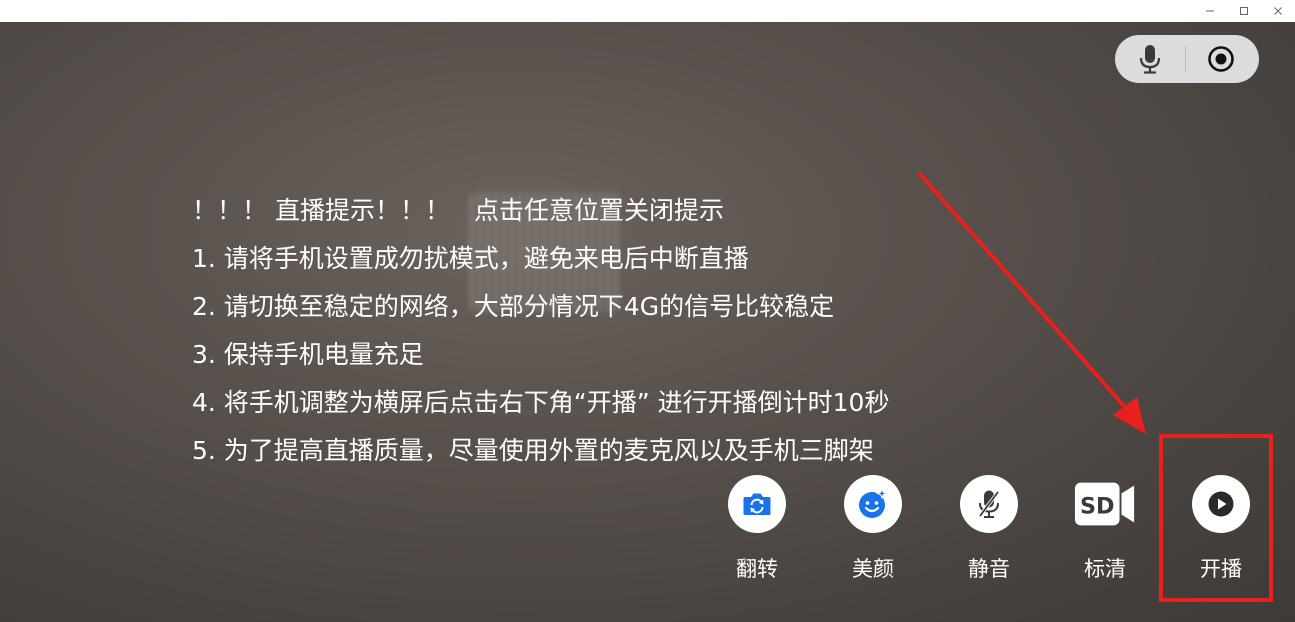 The height and width of the screenshot is (622, 1295). I want to click on mute-circle, so click(989, 504).